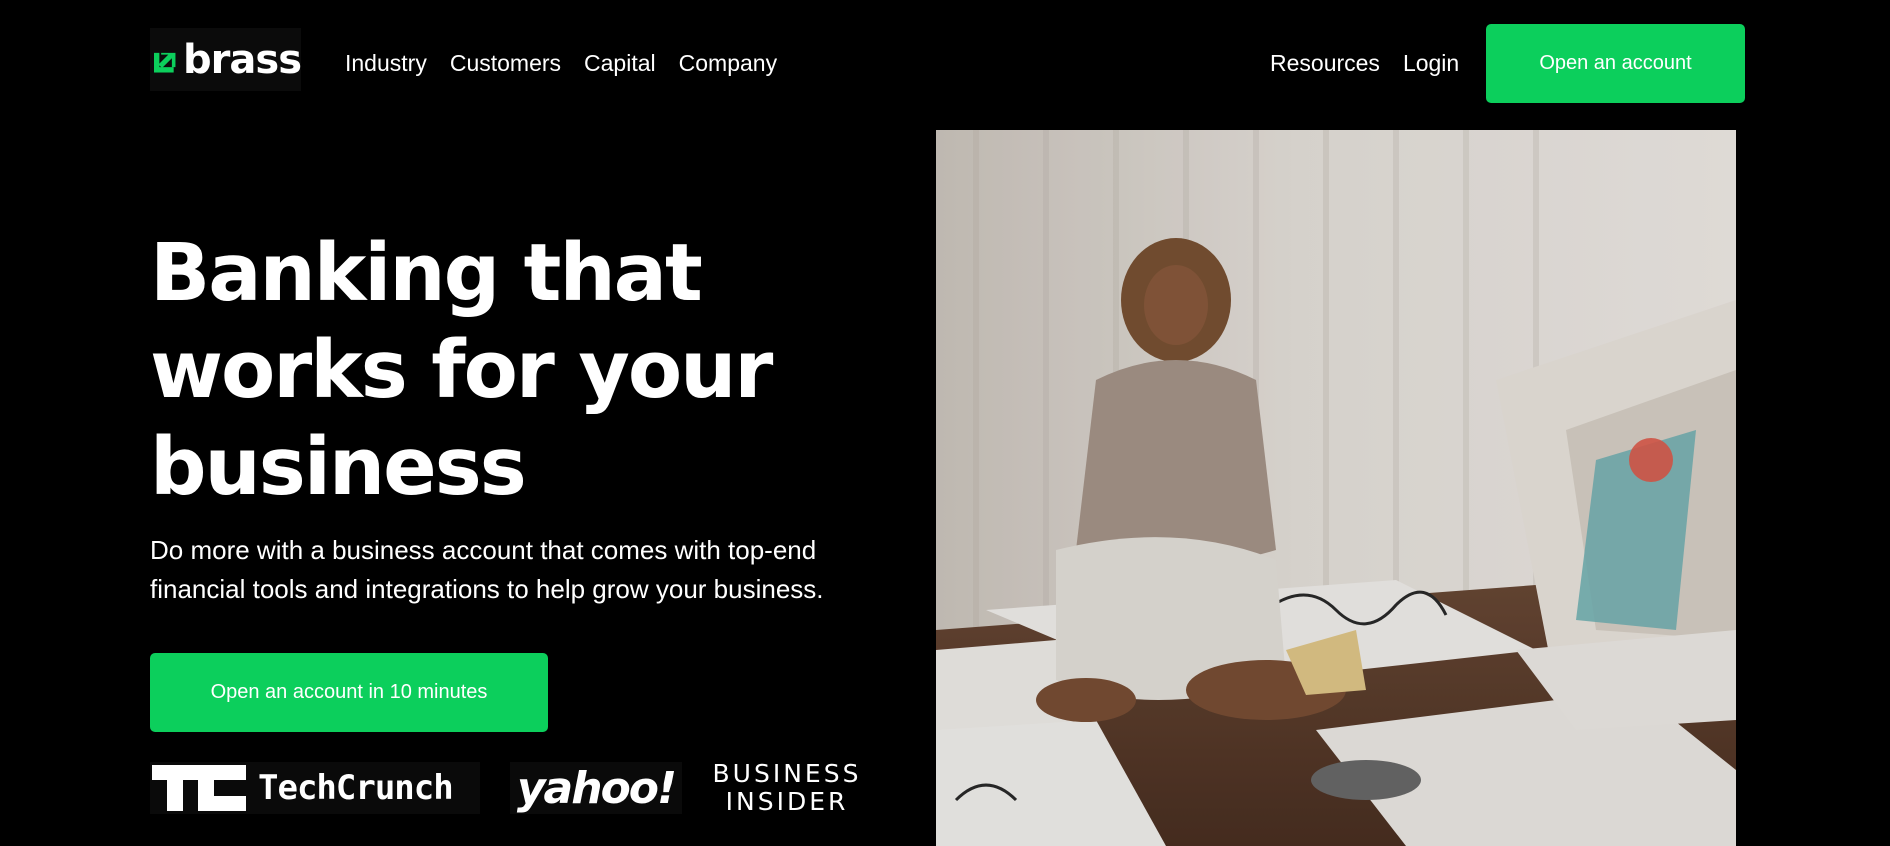  What do you see at coordinates (165, 62) in the screenshot?
I see `arrow-up-right-icon` at bounding box center [165, 62].